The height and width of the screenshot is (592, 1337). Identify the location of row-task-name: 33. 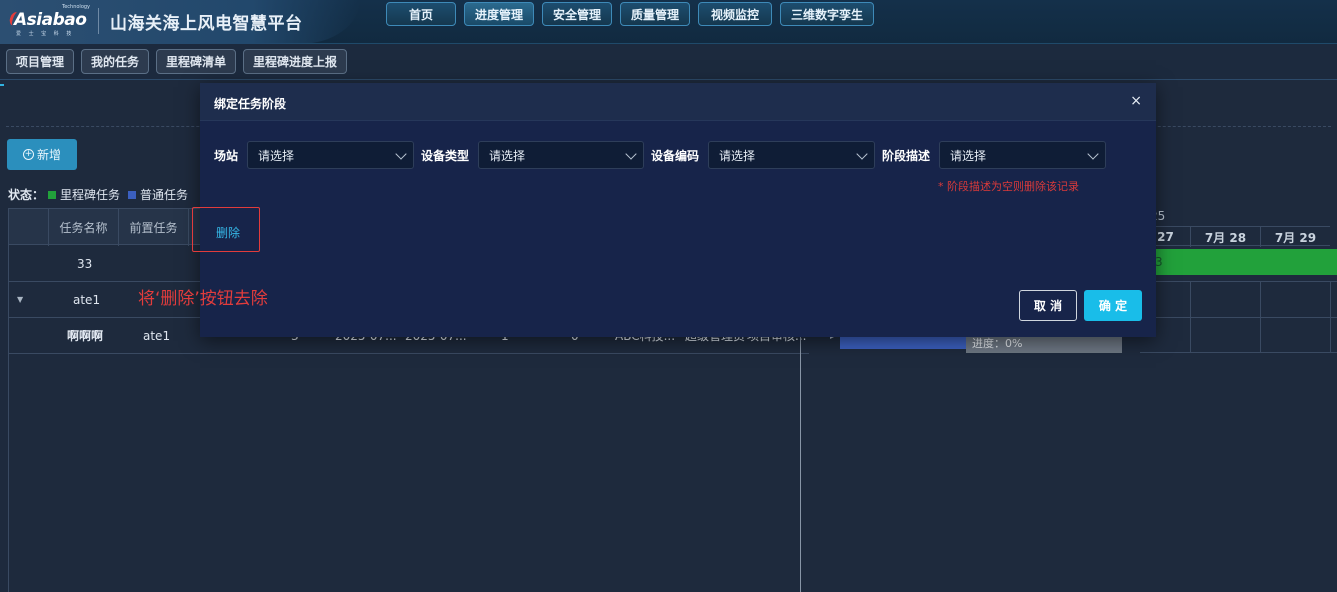
(85, 263).